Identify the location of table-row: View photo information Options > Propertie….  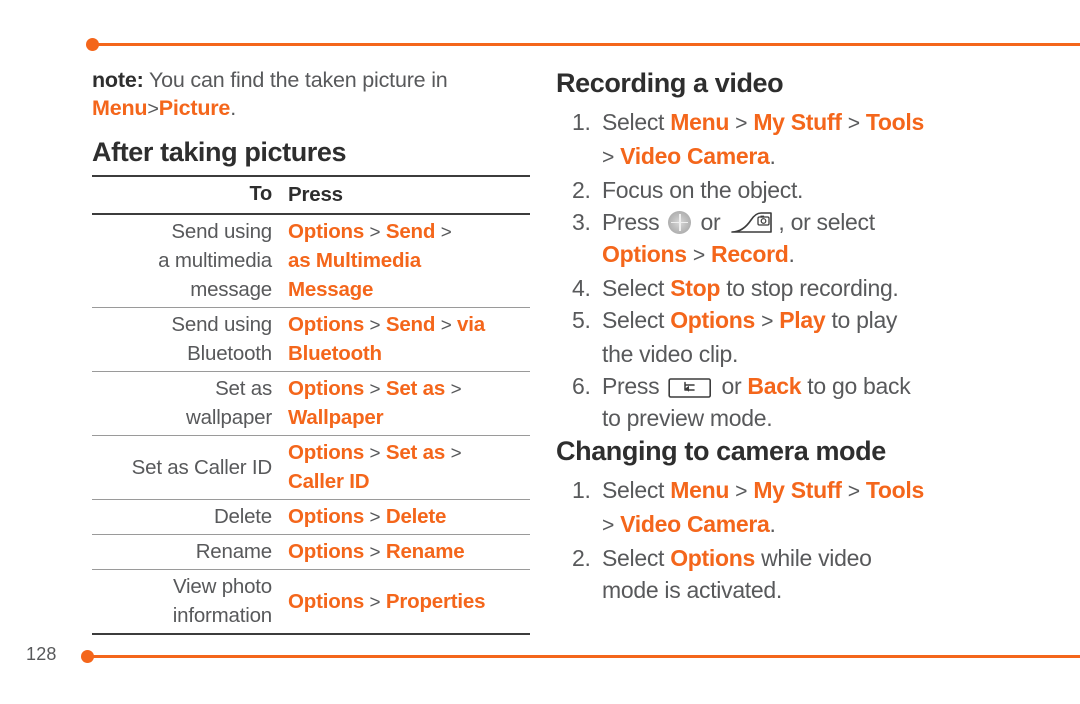
(311, 602).